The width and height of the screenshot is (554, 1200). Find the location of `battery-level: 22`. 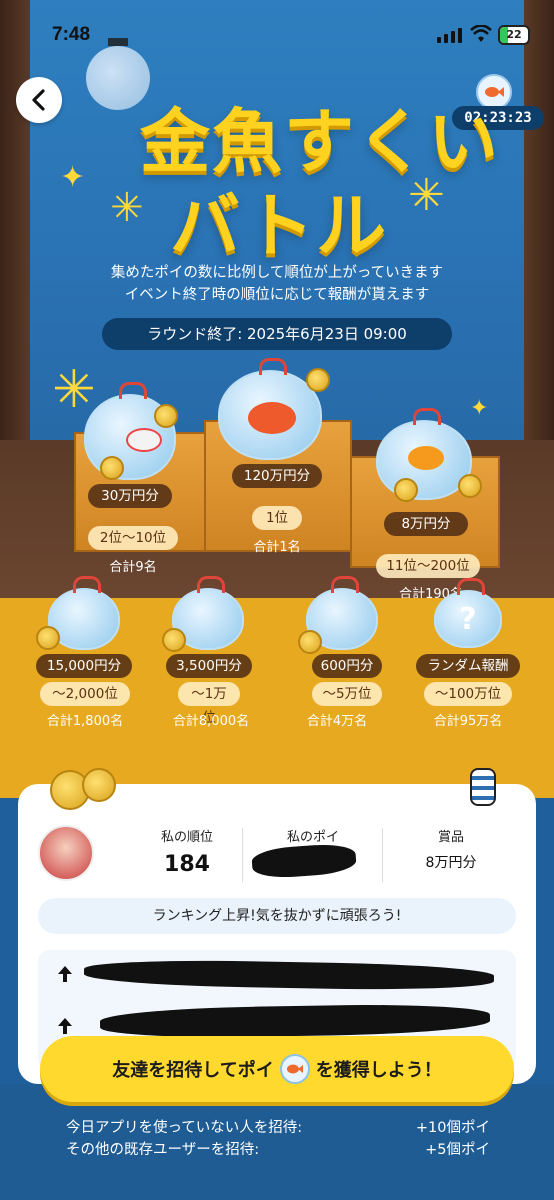

battery-level: 22 is located at coordinates (514, 34).